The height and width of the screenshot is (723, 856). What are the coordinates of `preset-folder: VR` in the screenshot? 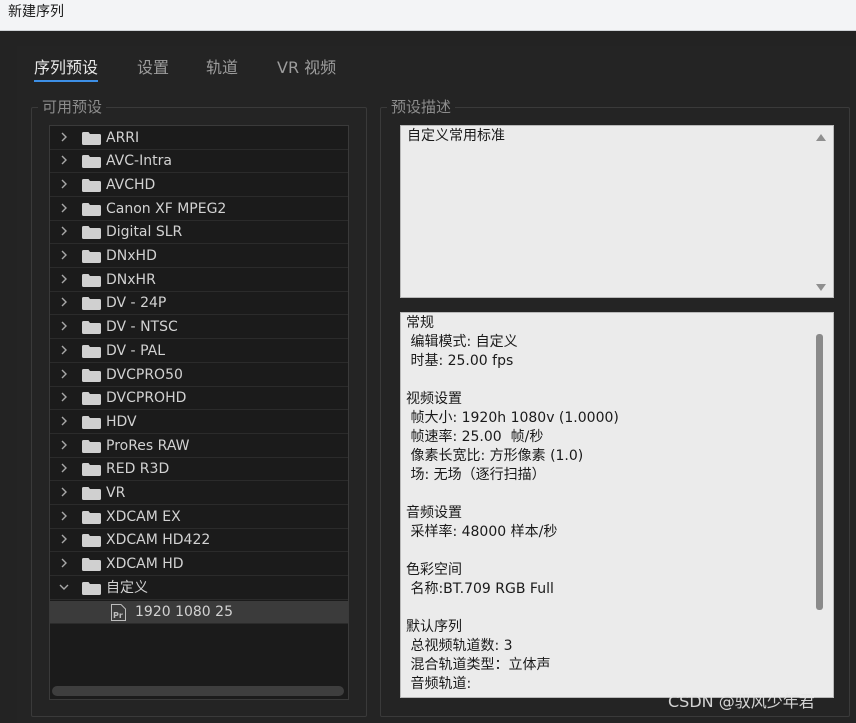 It's located at (199, 493).